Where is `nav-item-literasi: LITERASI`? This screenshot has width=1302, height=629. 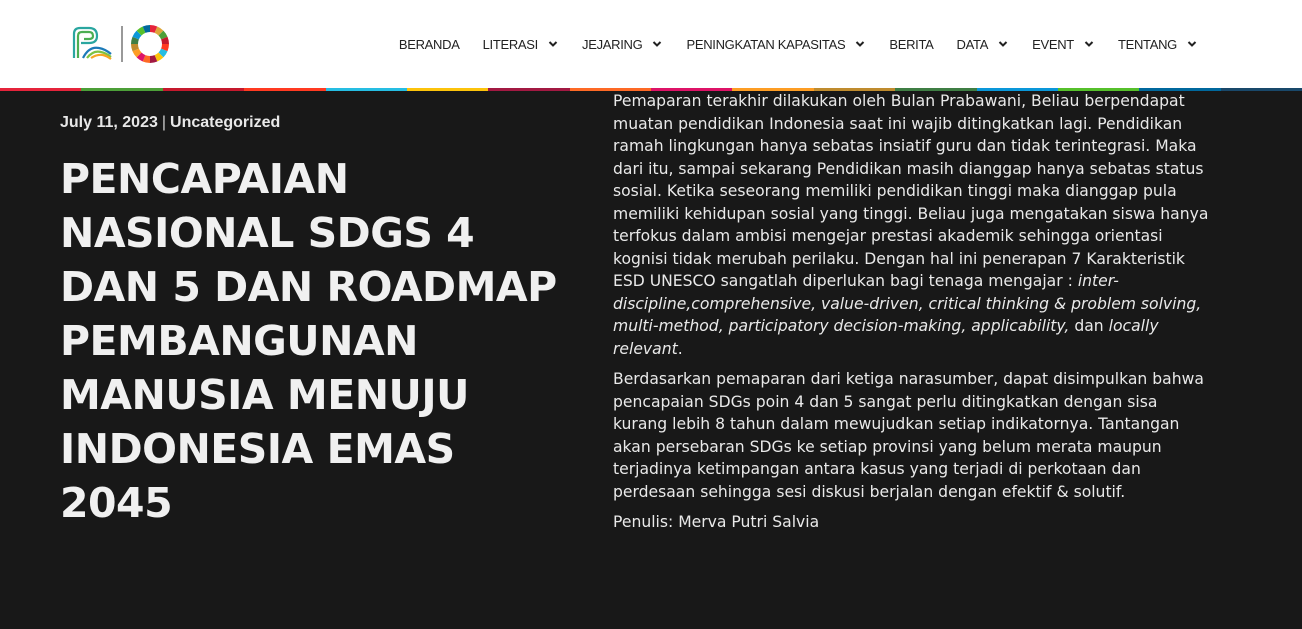
nav-item-literasi: LITERASI is located at coordinates (521, 44).